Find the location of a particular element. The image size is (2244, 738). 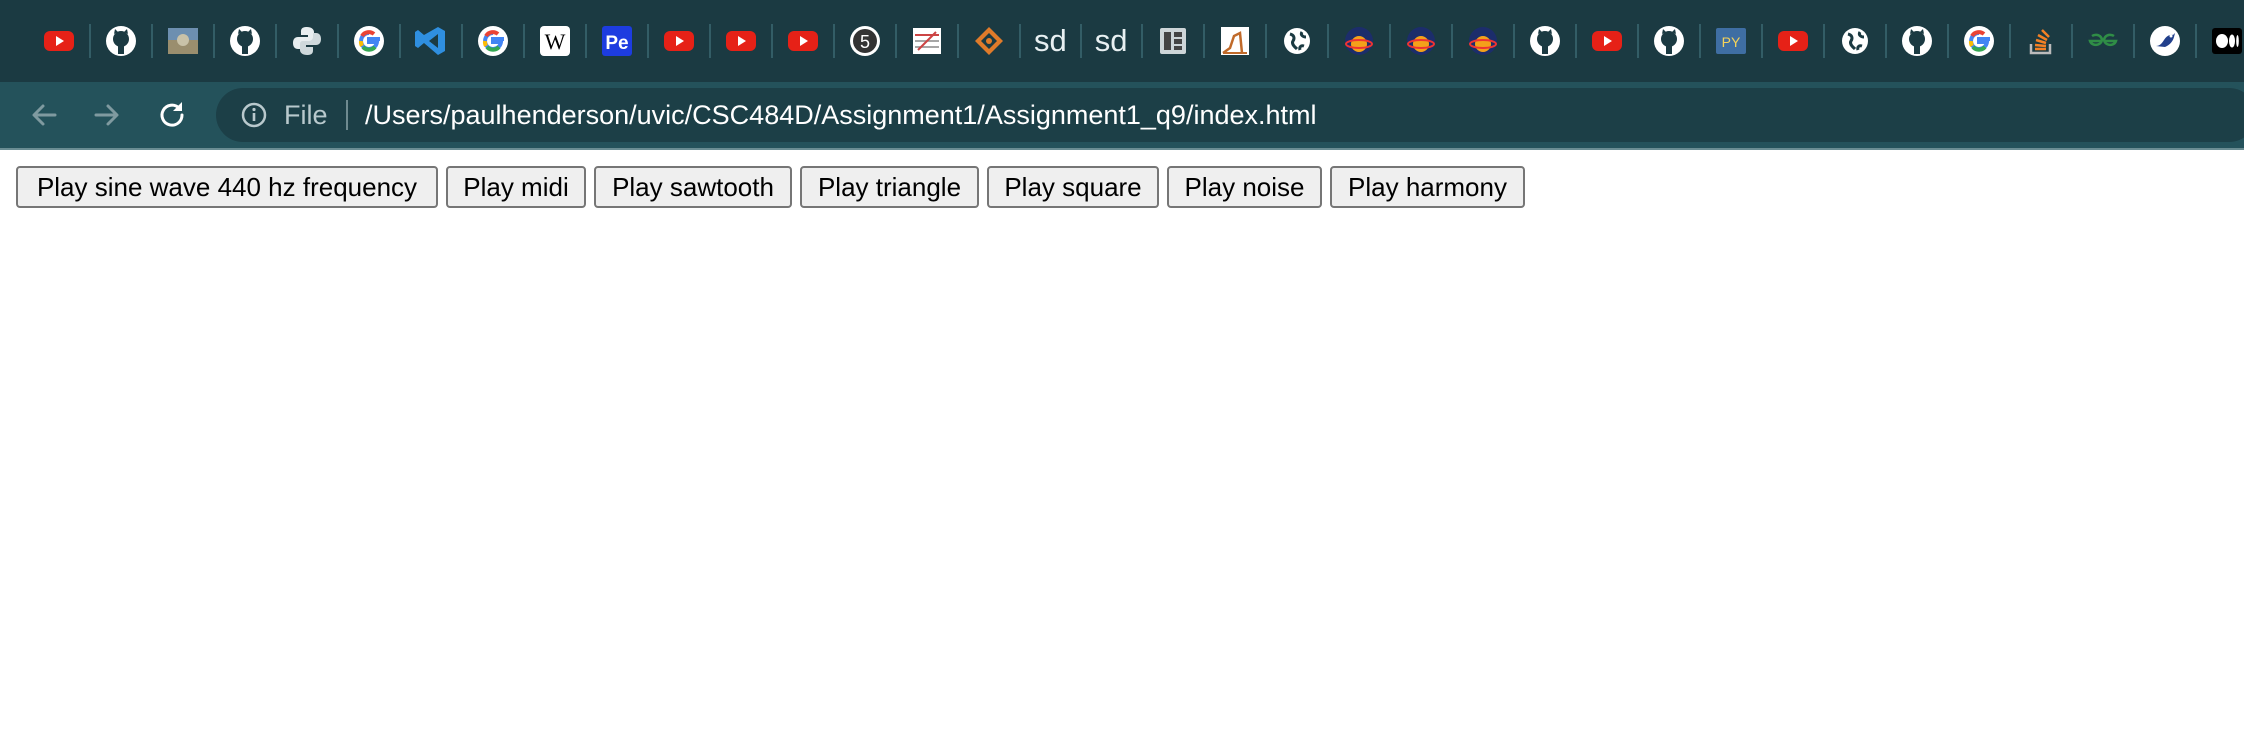

vscode-icon is located at coordinates (431, 41).